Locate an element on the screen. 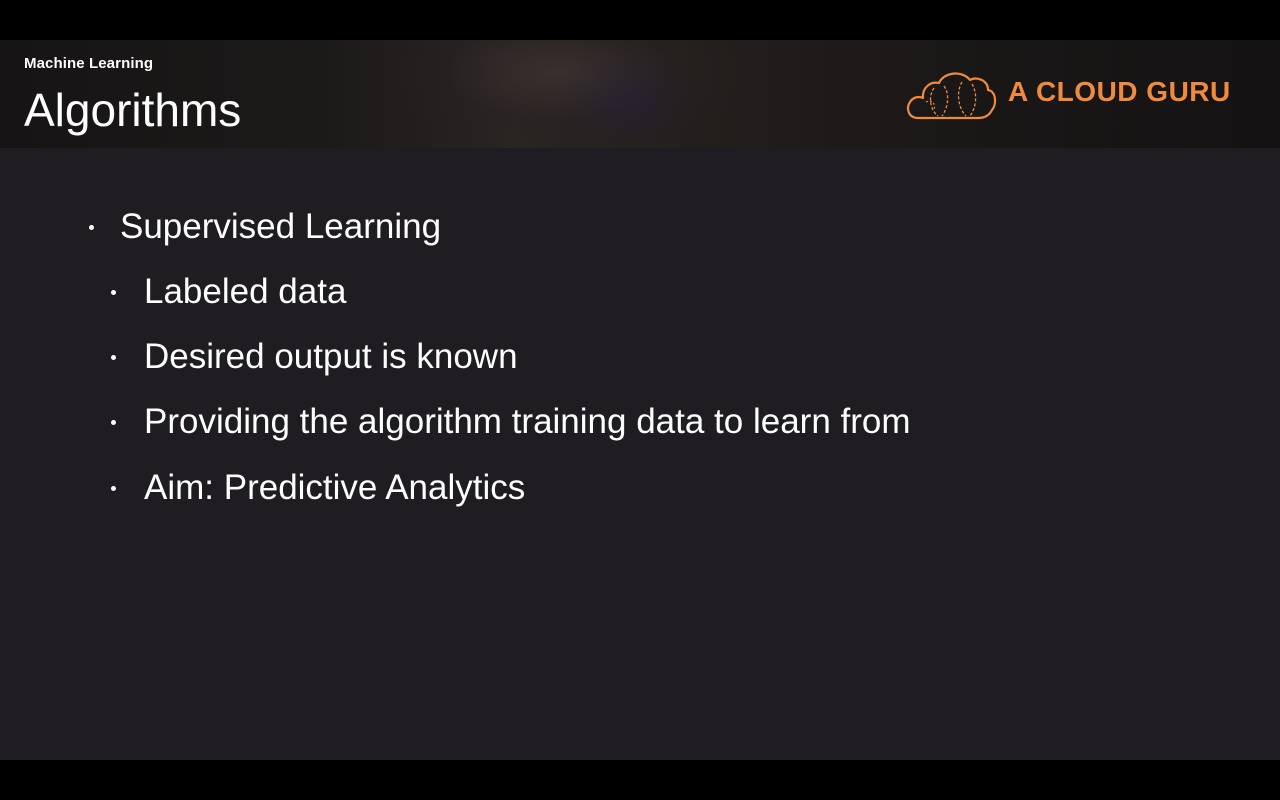 Image resolution: width=1280 pixels, height=800 pixels. bullet-item: Desired output is known is located at coordinates (314, 357).